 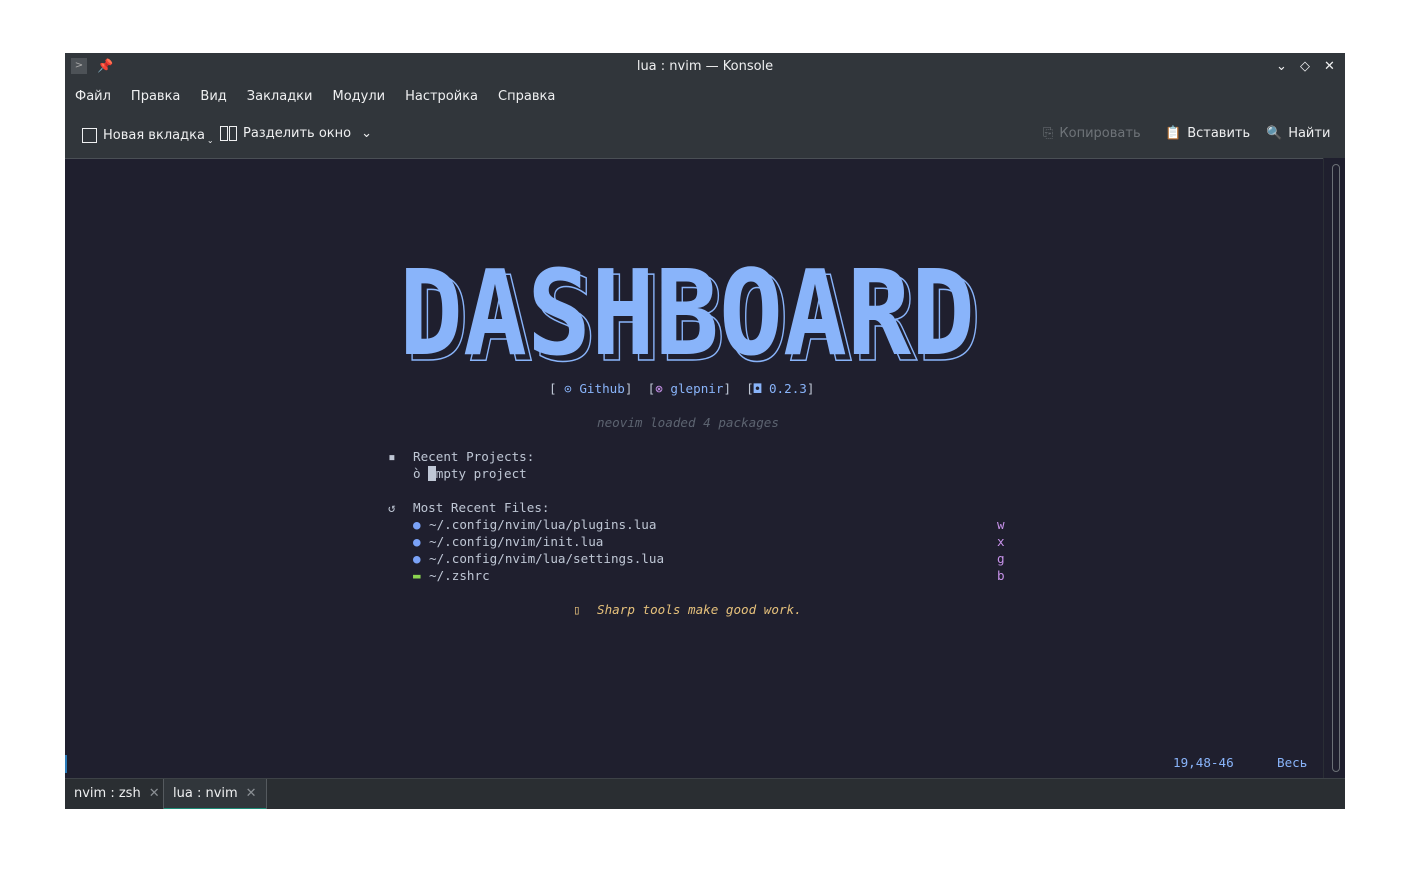 I want to click on window-title: lua : nvim — Konsole, so click(x=705, y=66).